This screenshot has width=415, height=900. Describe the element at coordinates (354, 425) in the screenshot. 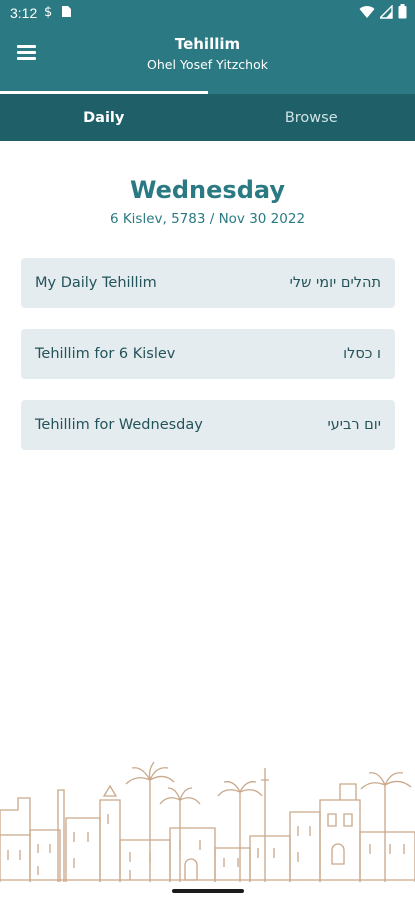

I see `card-label-hebrew: יום רביעי` at that location.